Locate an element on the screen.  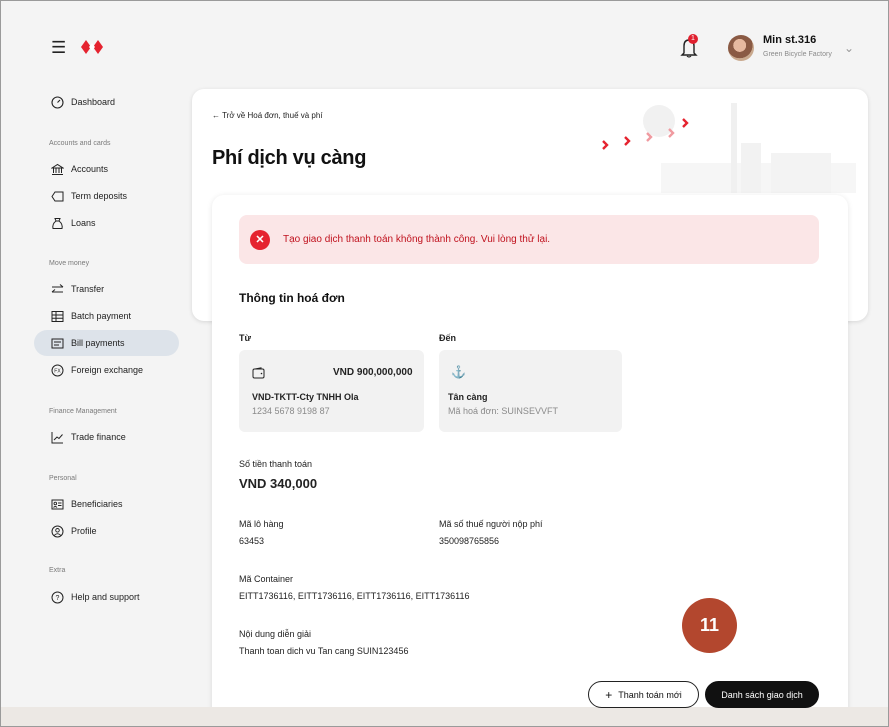
back-link-label: Trở về Hoá đơn, thuế và phí is located at coordinates (272, 115).